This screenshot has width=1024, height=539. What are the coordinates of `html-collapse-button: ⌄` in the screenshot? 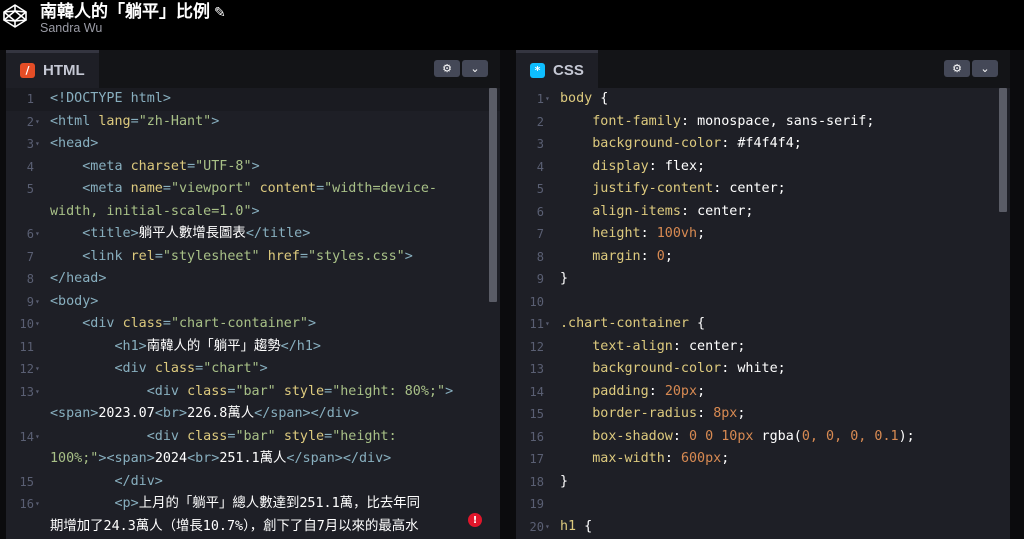 It's located at (475, 68).